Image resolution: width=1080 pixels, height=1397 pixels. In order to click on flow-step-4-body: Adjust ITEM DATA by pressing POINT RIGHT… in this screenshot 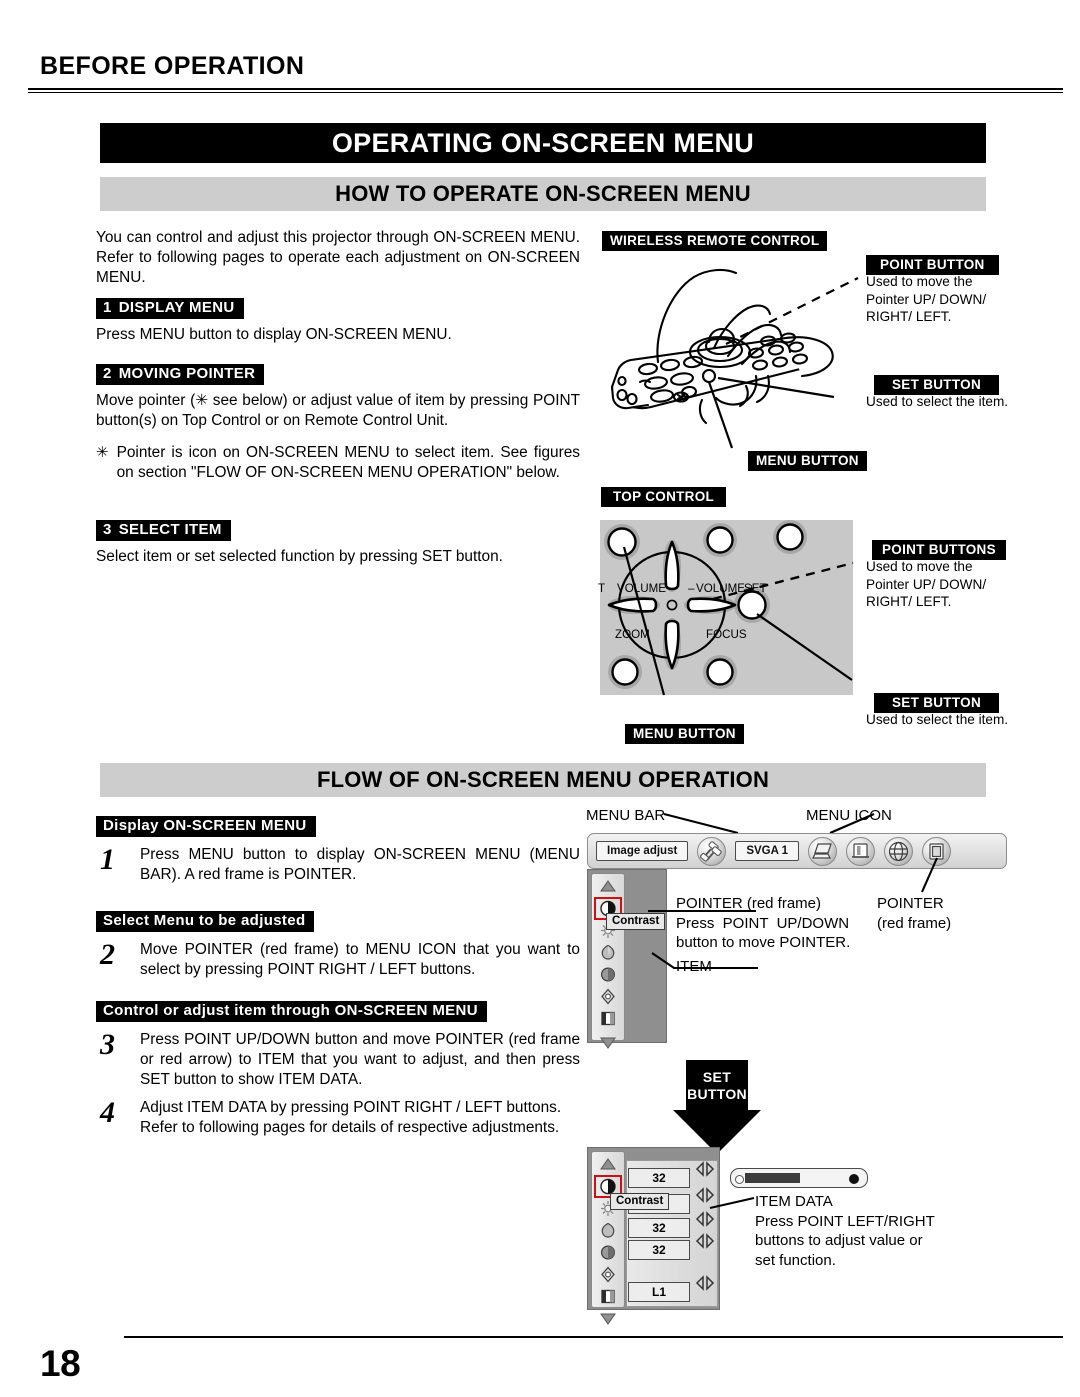, I will do `click(351, 1117)`.